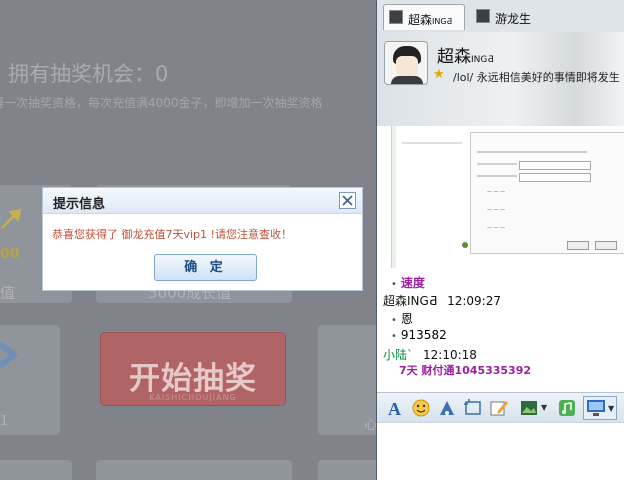  What do you see at coordinates (88, 74) in the screenshot?
I see `lottery-chances-heading: 拥有抽奖机会：0` at bounding box center [88, 74].